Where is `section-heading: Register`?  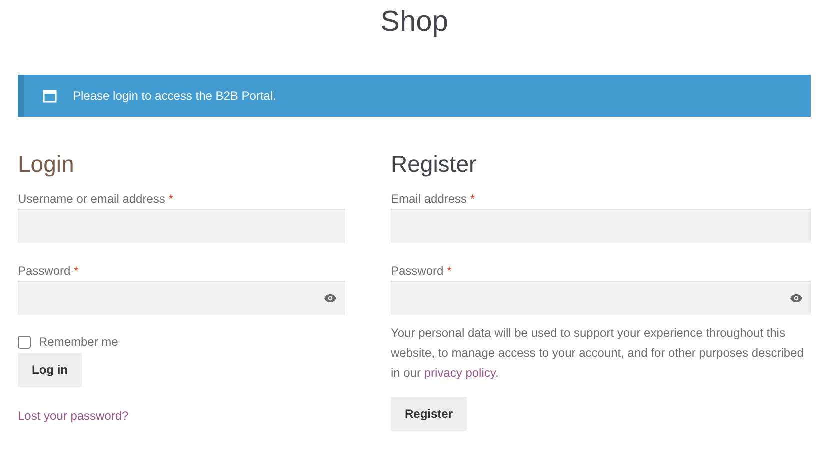
section-heading: Register is located at coordinates (434, 164).